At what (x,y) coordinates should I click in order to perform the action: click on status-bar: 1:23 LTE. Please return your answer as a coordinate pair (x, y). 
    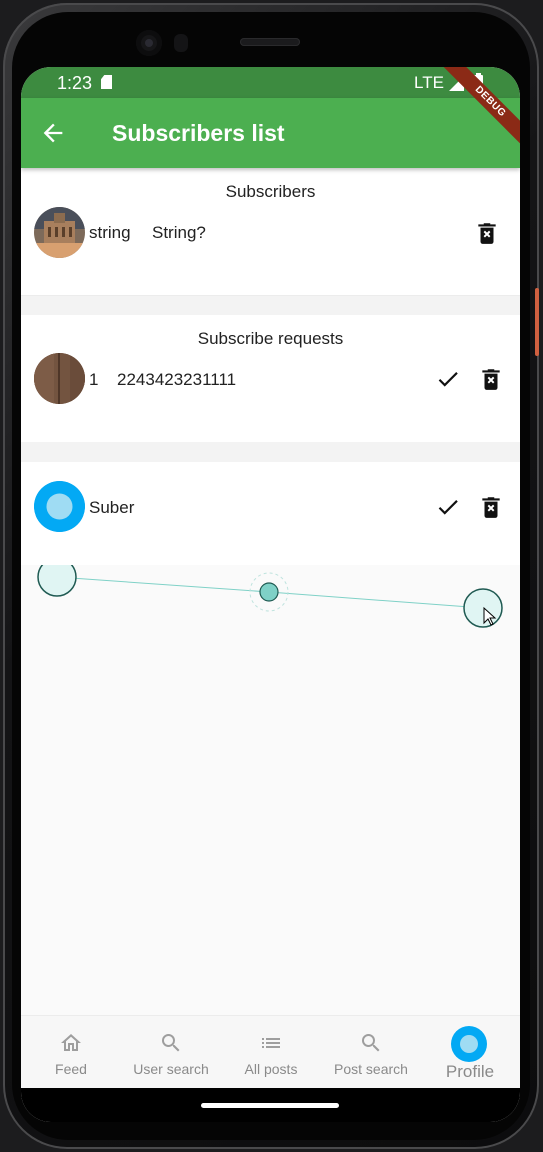
    Looking at the image, I should click on (270, 82).